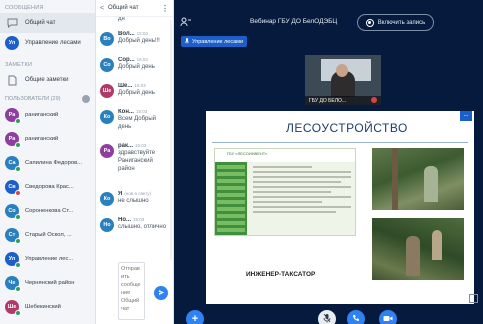 This screenshot has height=324, width=483. What do you see at coordinates (104, 8) in the screenshot?
I see `back-icon: <` at bounding box center [104, 8].